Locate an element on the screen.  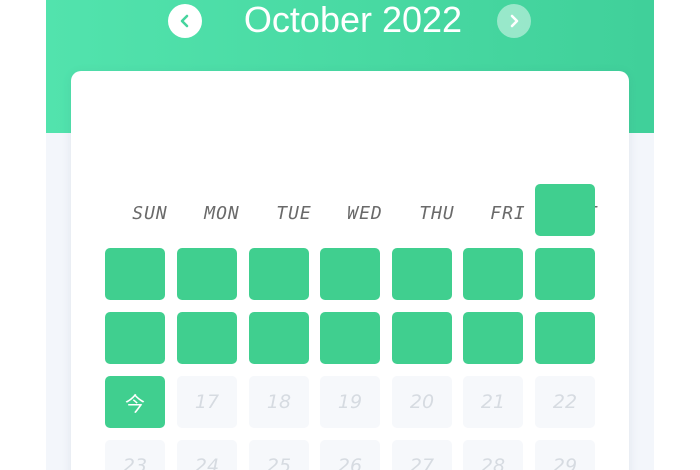
weekday-sun: SUN is located at coordinates (150, 213).